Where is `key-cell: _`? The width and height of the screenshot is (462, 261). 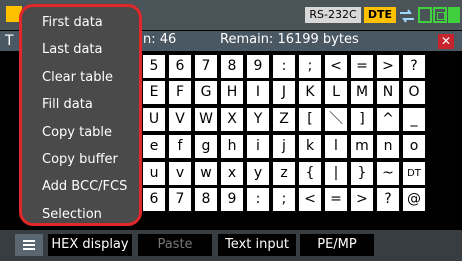
key-cell: _ is located at coordinates (414, 119).